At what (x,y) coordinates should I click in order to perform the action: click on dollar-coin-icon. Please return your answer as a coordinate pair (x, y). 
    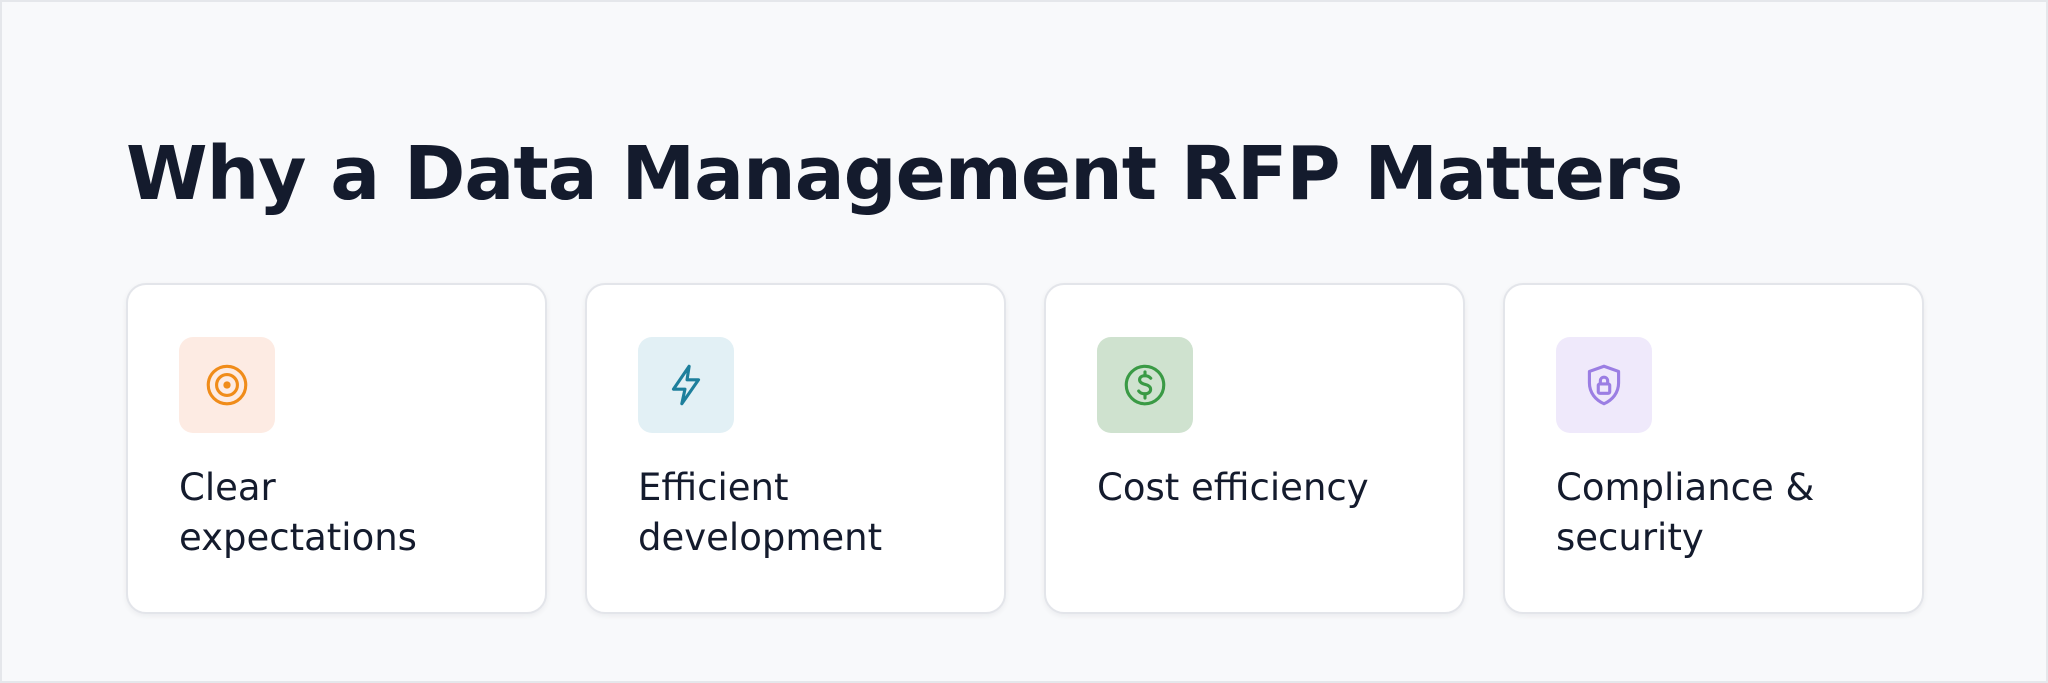
    Looking at the image, I should click on (1145, 385).